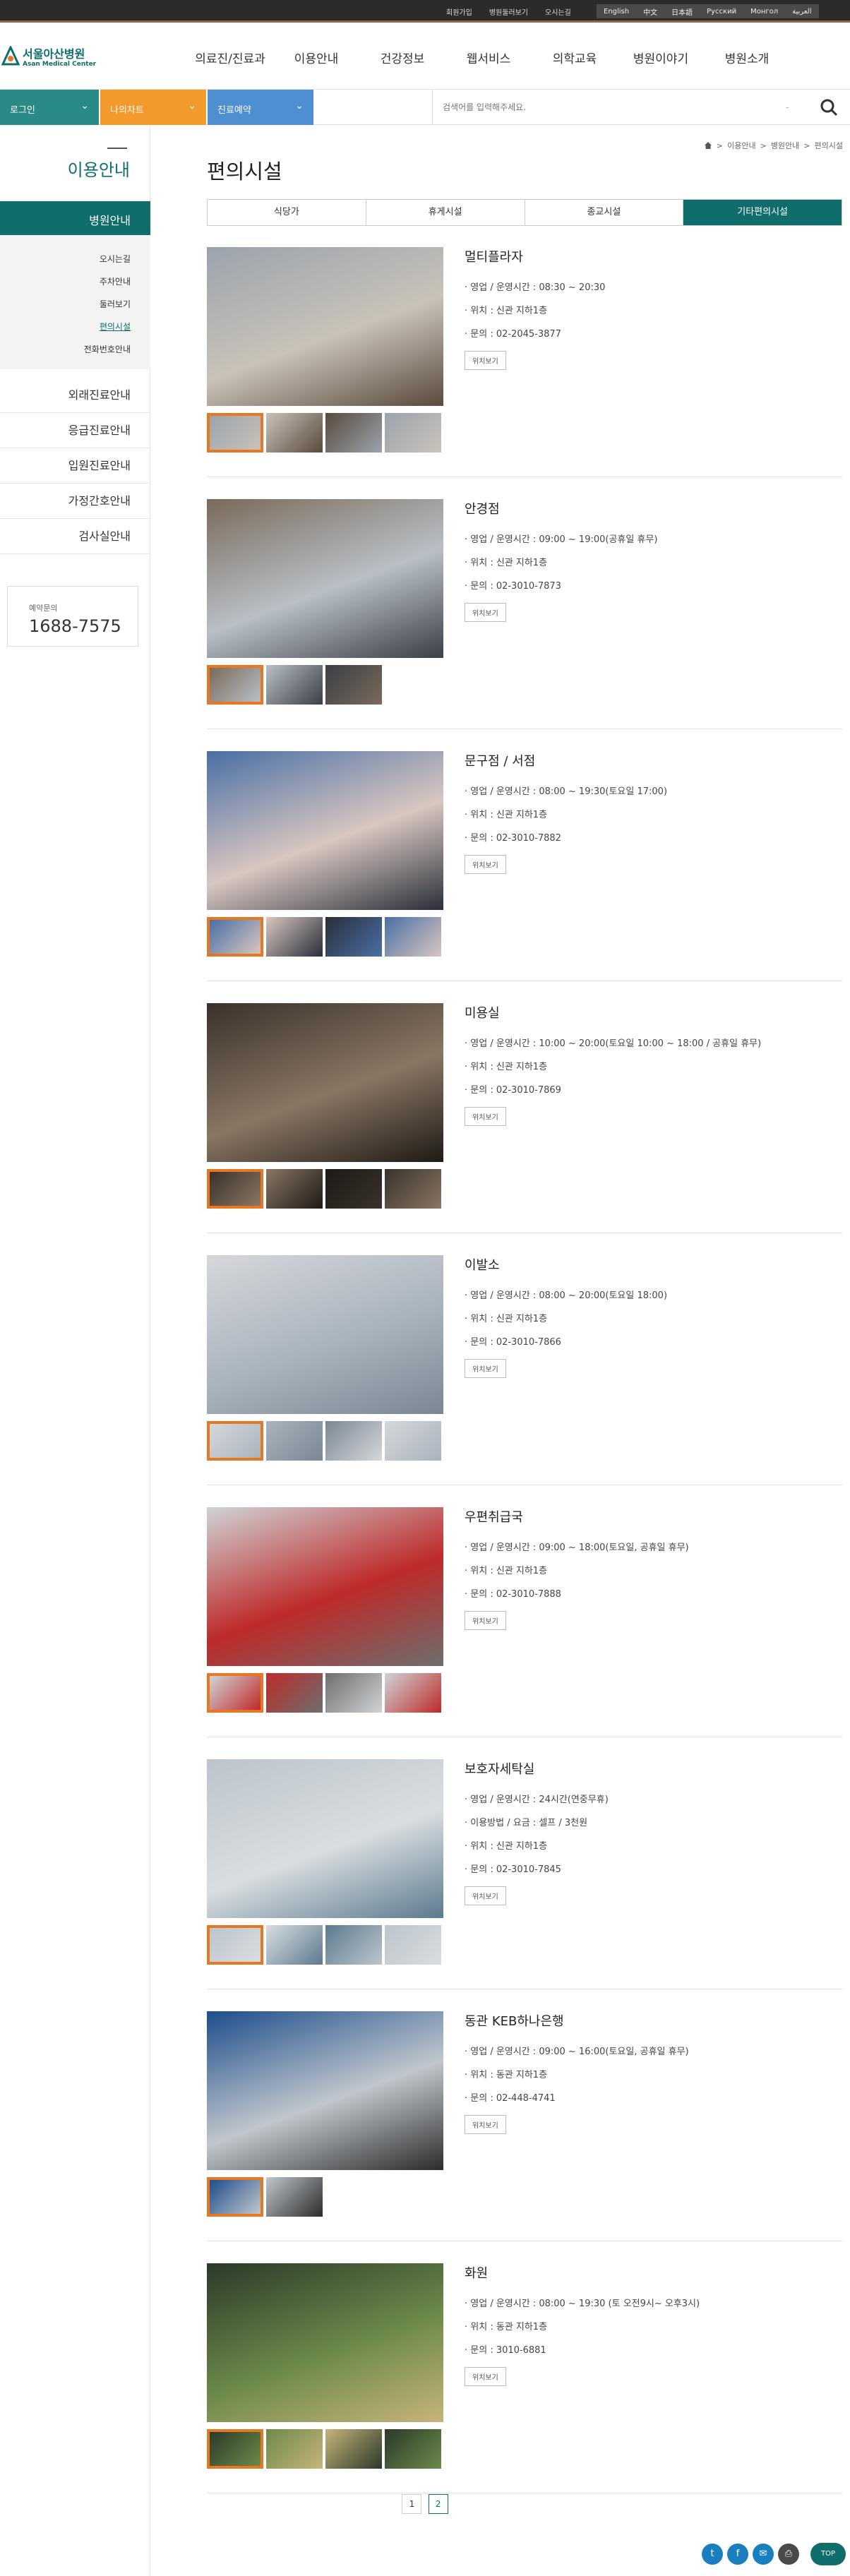 The width and height of the screenshot is (850, 2576). What do you see at coordinates (763, 2554) in the screenshot?
I see `mail-icon: ✉` at bounding box center [763, 2554].